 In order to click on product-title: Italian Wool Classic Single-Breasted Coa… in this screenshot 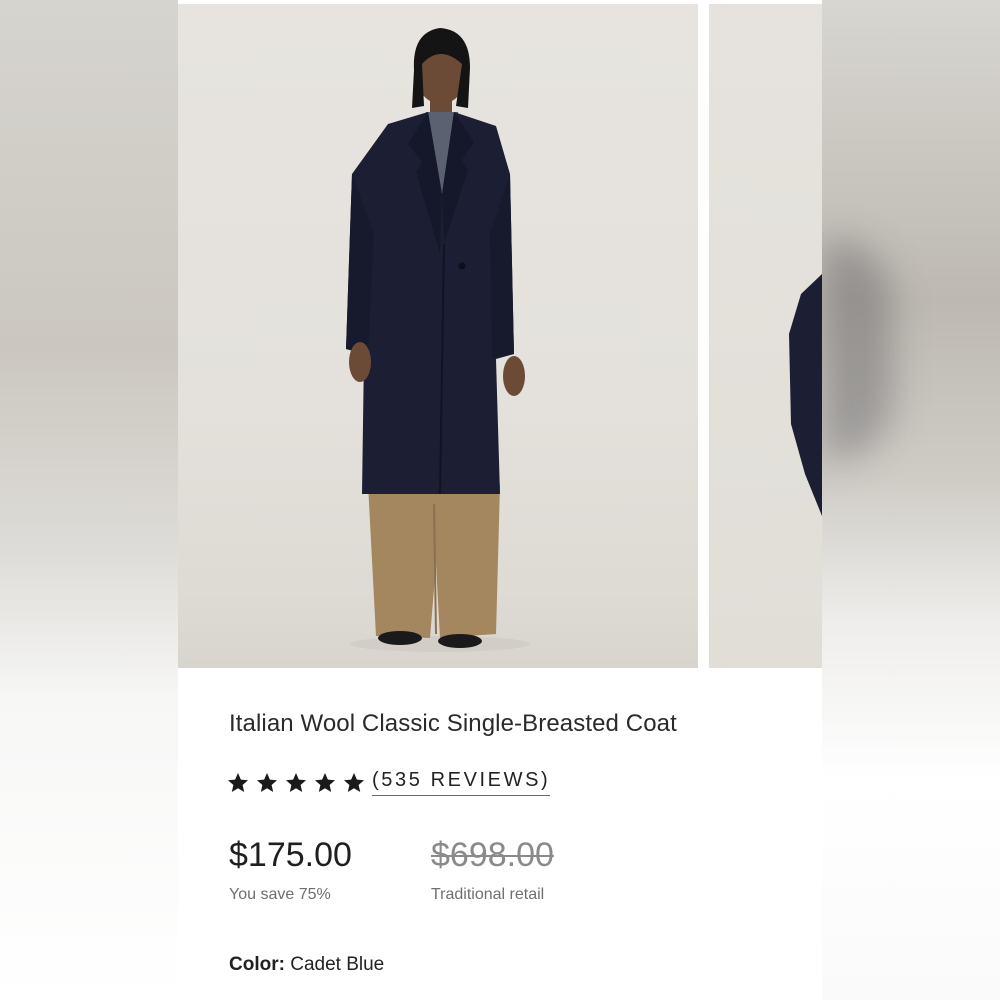, I will do `click(453, 723)`.